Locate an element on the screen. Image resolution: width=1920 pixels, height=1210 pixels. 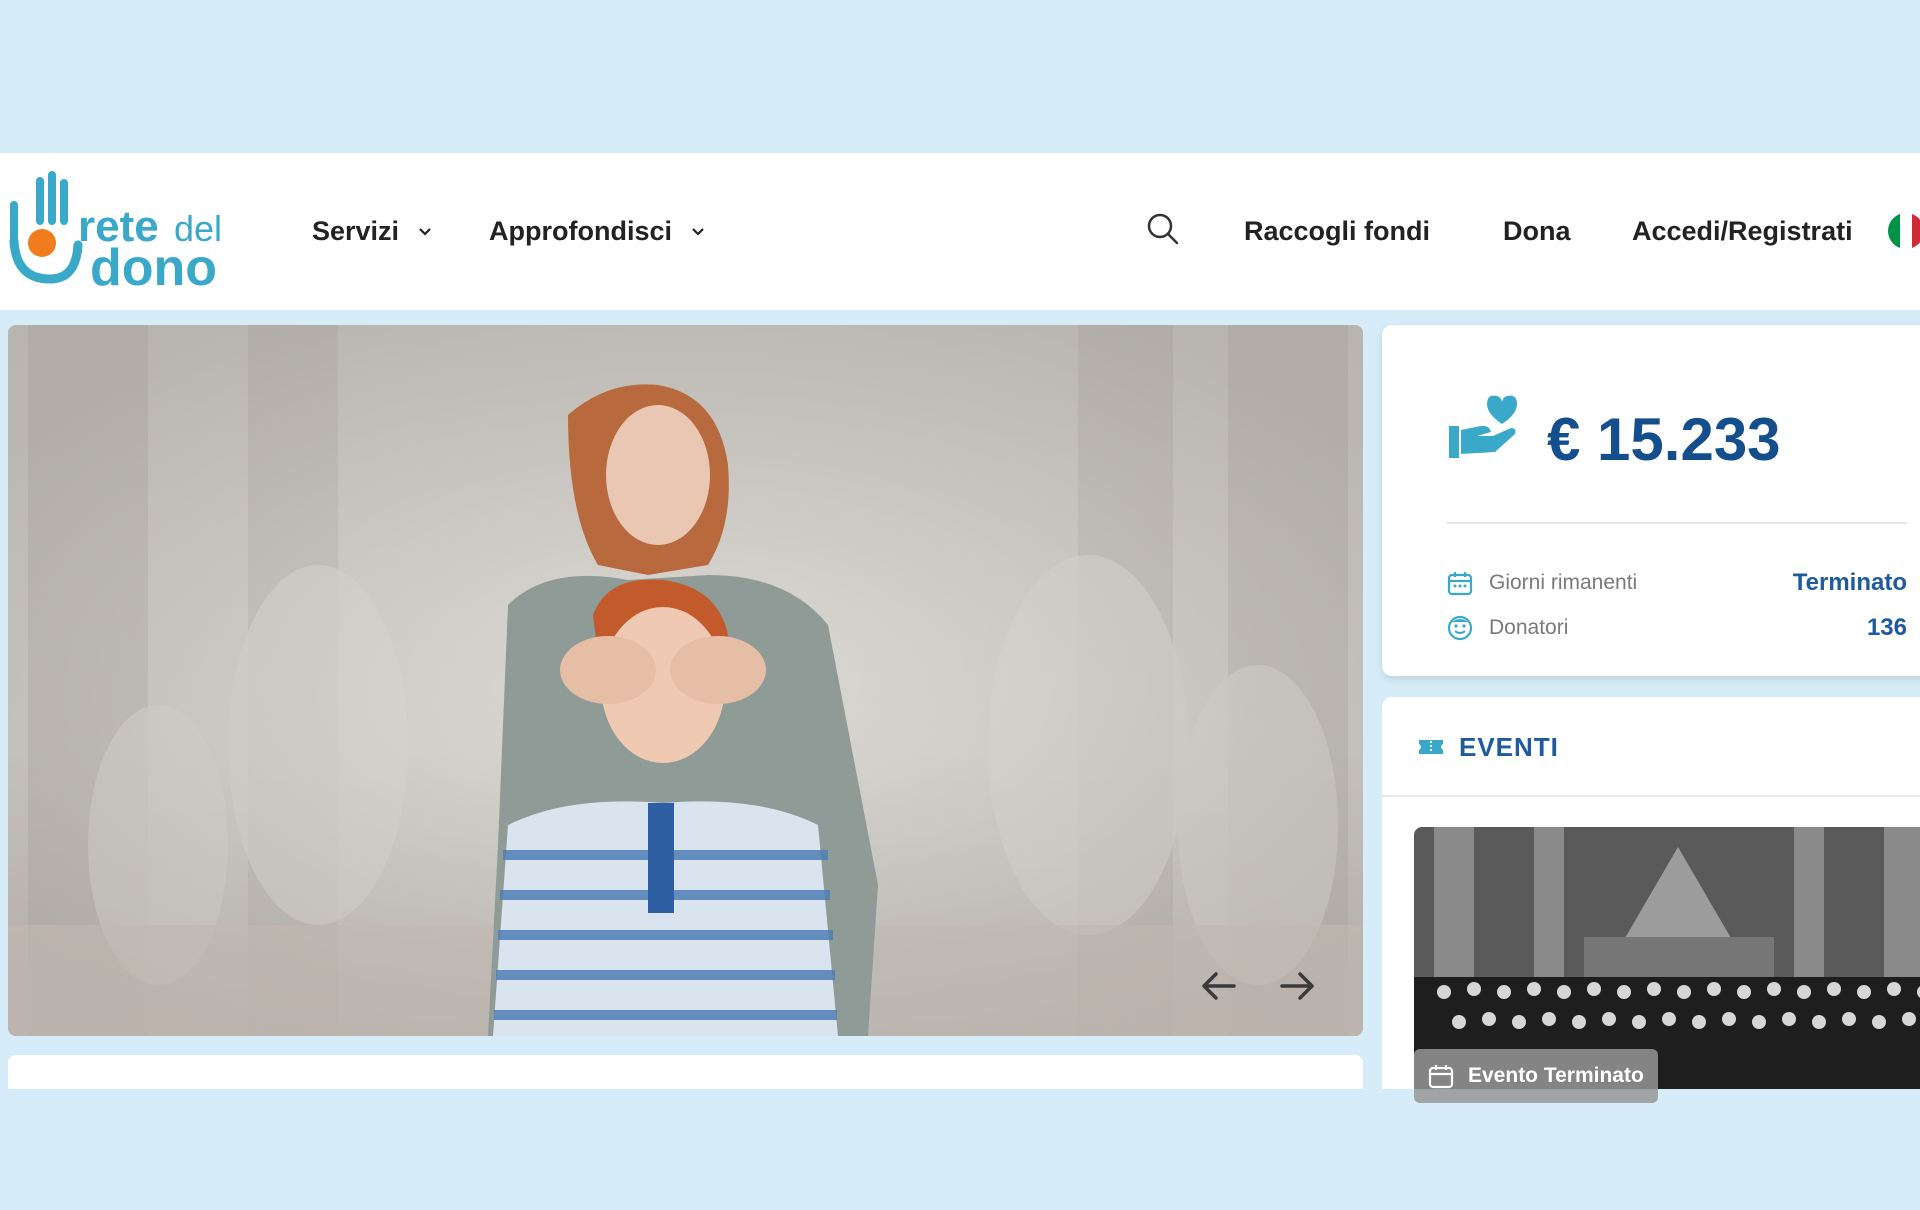
events-header: EVENTI is located at coordinates (1488, 747).